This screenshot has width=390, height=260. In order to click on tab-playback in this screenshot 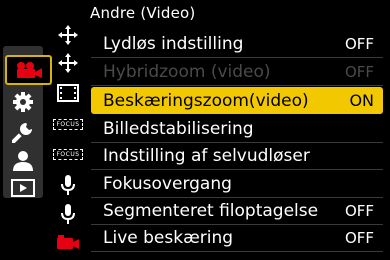, I will do `click(23, 188)`.